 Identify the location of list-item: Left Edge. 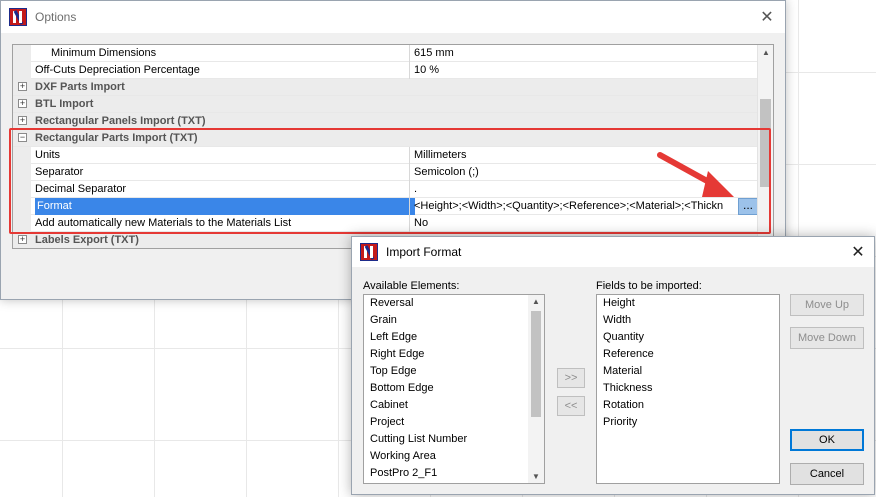
(454, 337).